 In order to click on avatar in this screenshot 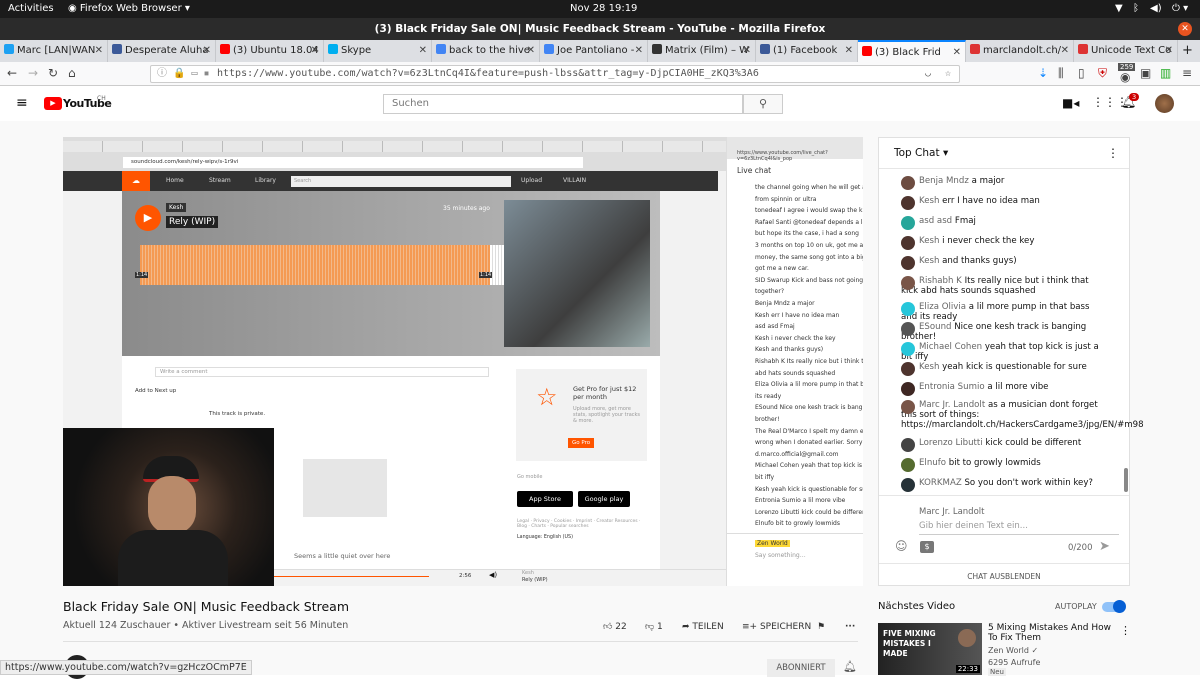, I will do `click(1164, 103)`.